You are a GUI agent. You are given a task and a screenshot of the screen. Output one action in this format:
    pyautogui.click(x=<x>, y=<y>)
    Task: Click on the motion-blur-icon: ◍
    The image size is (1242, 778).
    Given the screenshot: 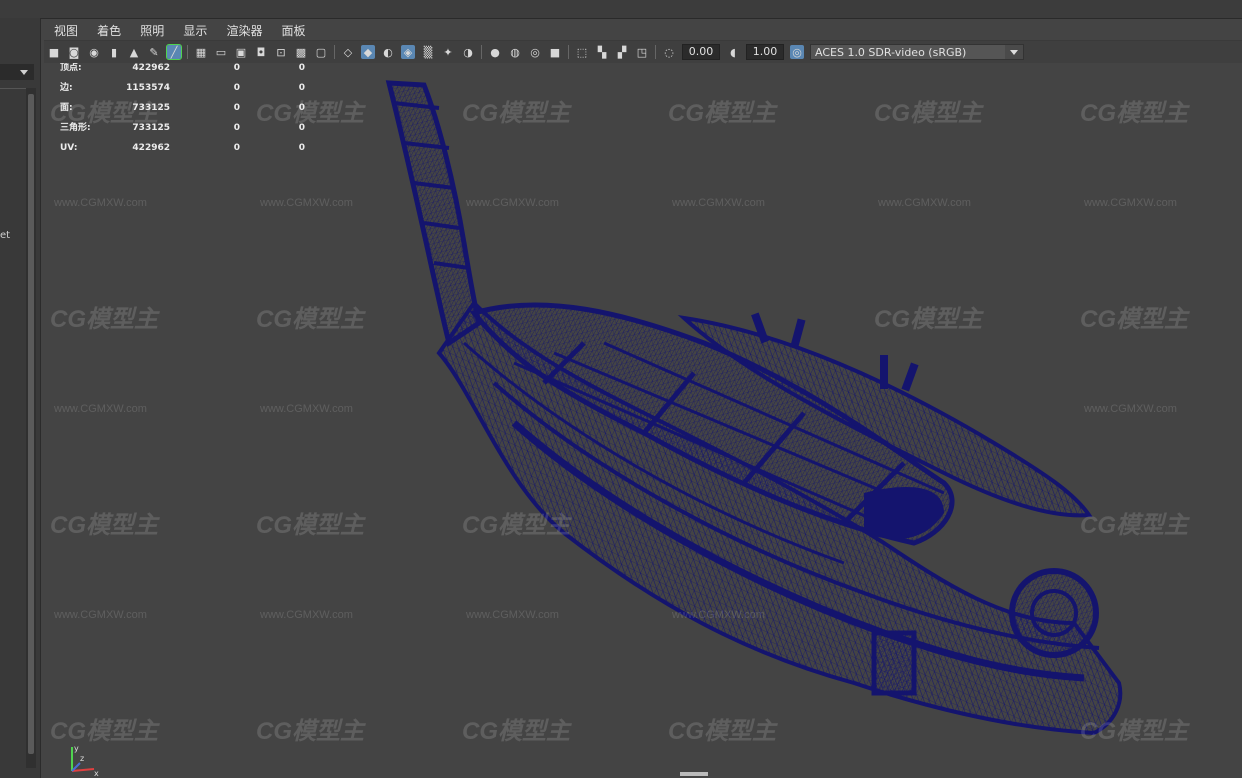 What is the action you would take?
    pyautogui.click(x=515, y=52)
    